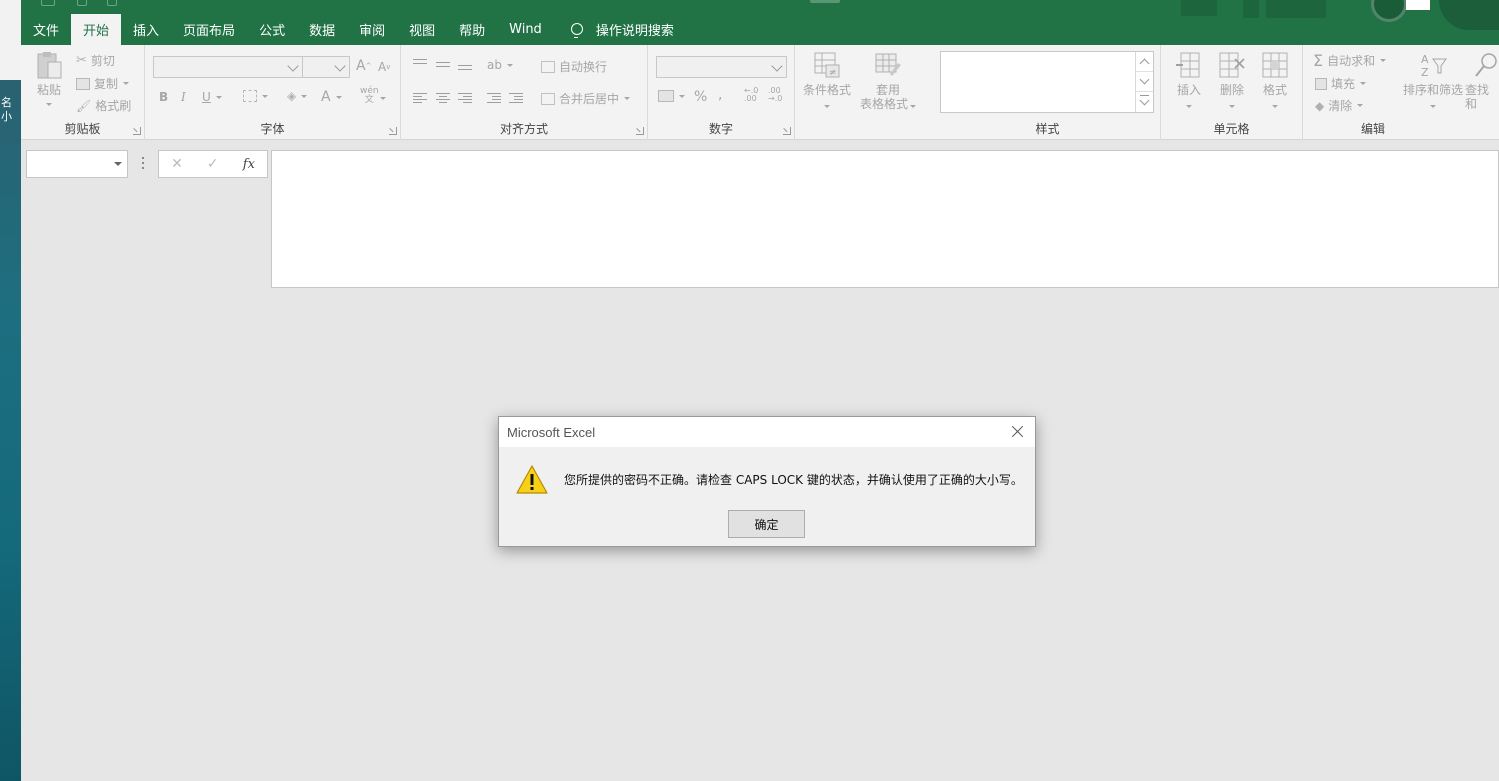 The height and width of the screenshot is (781, 1499). What do you see at coordinates (885, 219) in the screenshot?
I see `formula-input` at bounding box center [885, 219].